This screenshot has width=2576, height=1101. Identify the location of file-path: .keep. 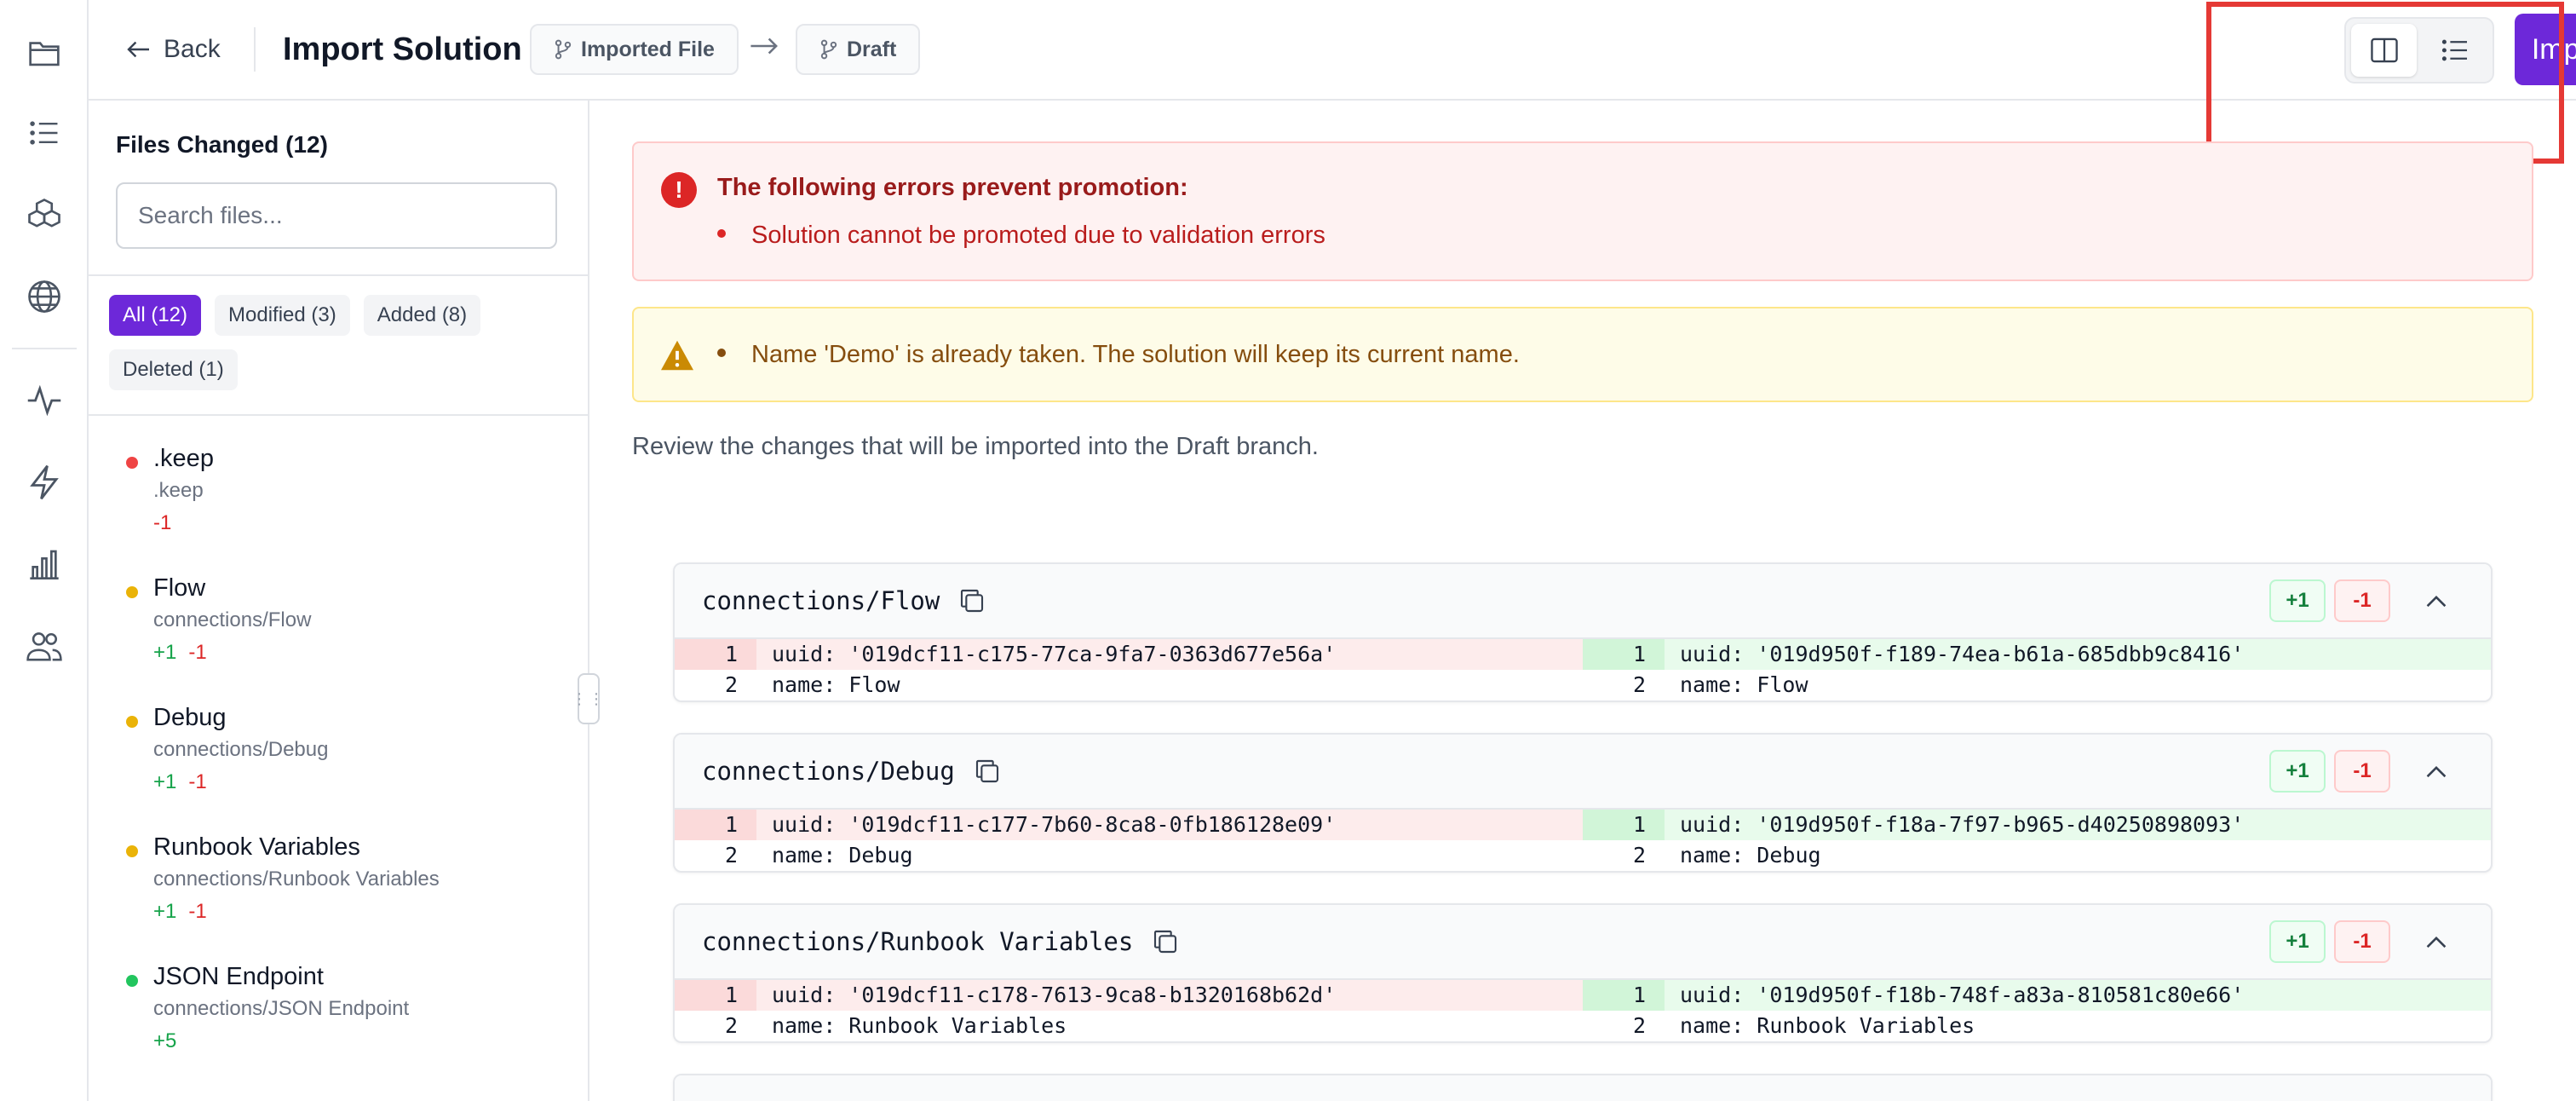
(179, 490).